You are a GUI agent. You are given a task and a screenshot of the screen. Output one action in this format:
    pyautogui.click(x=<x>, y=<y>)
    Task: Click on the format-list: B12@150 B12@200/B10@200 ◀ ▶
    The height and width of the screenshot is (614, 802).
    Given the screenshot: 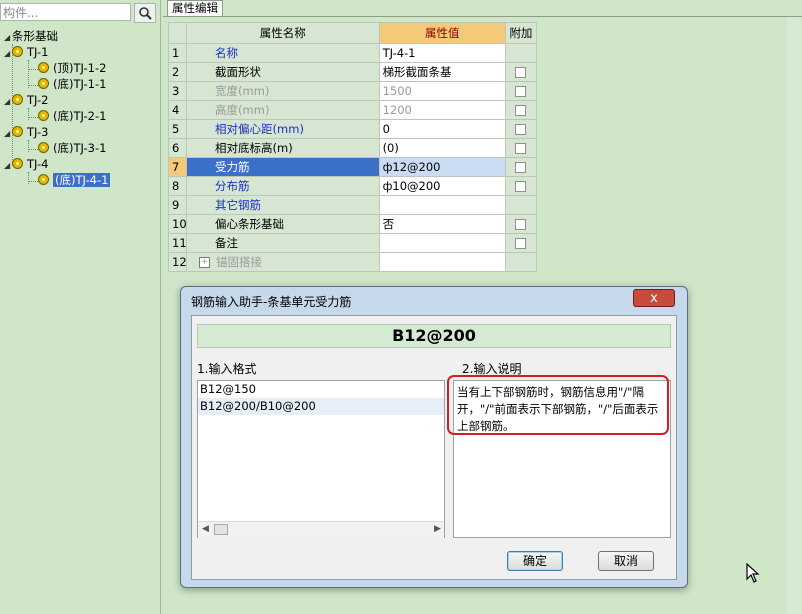 What is the action you would take?
    pyautogui.click(x=321, y=459)
    